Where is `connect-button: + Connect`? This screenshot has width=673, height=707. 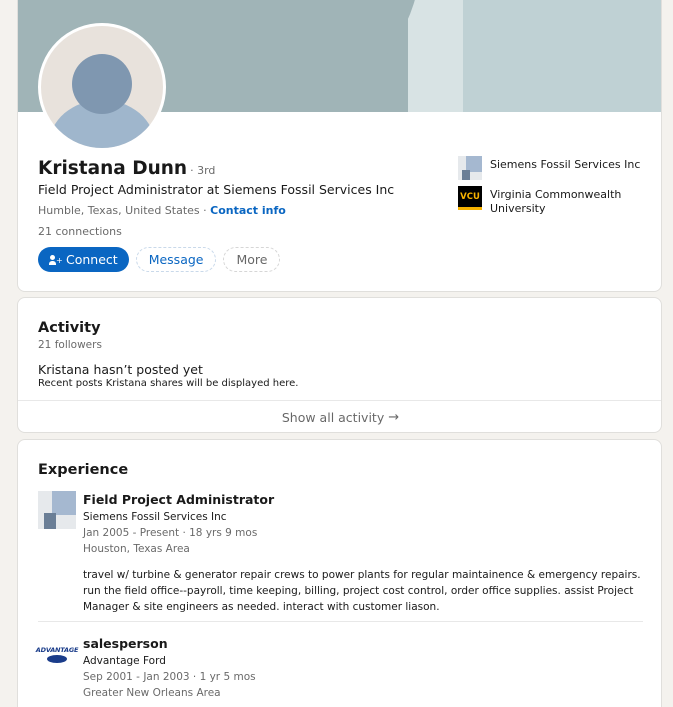 connect-button: + Connect is located at coordinates (83, 259).